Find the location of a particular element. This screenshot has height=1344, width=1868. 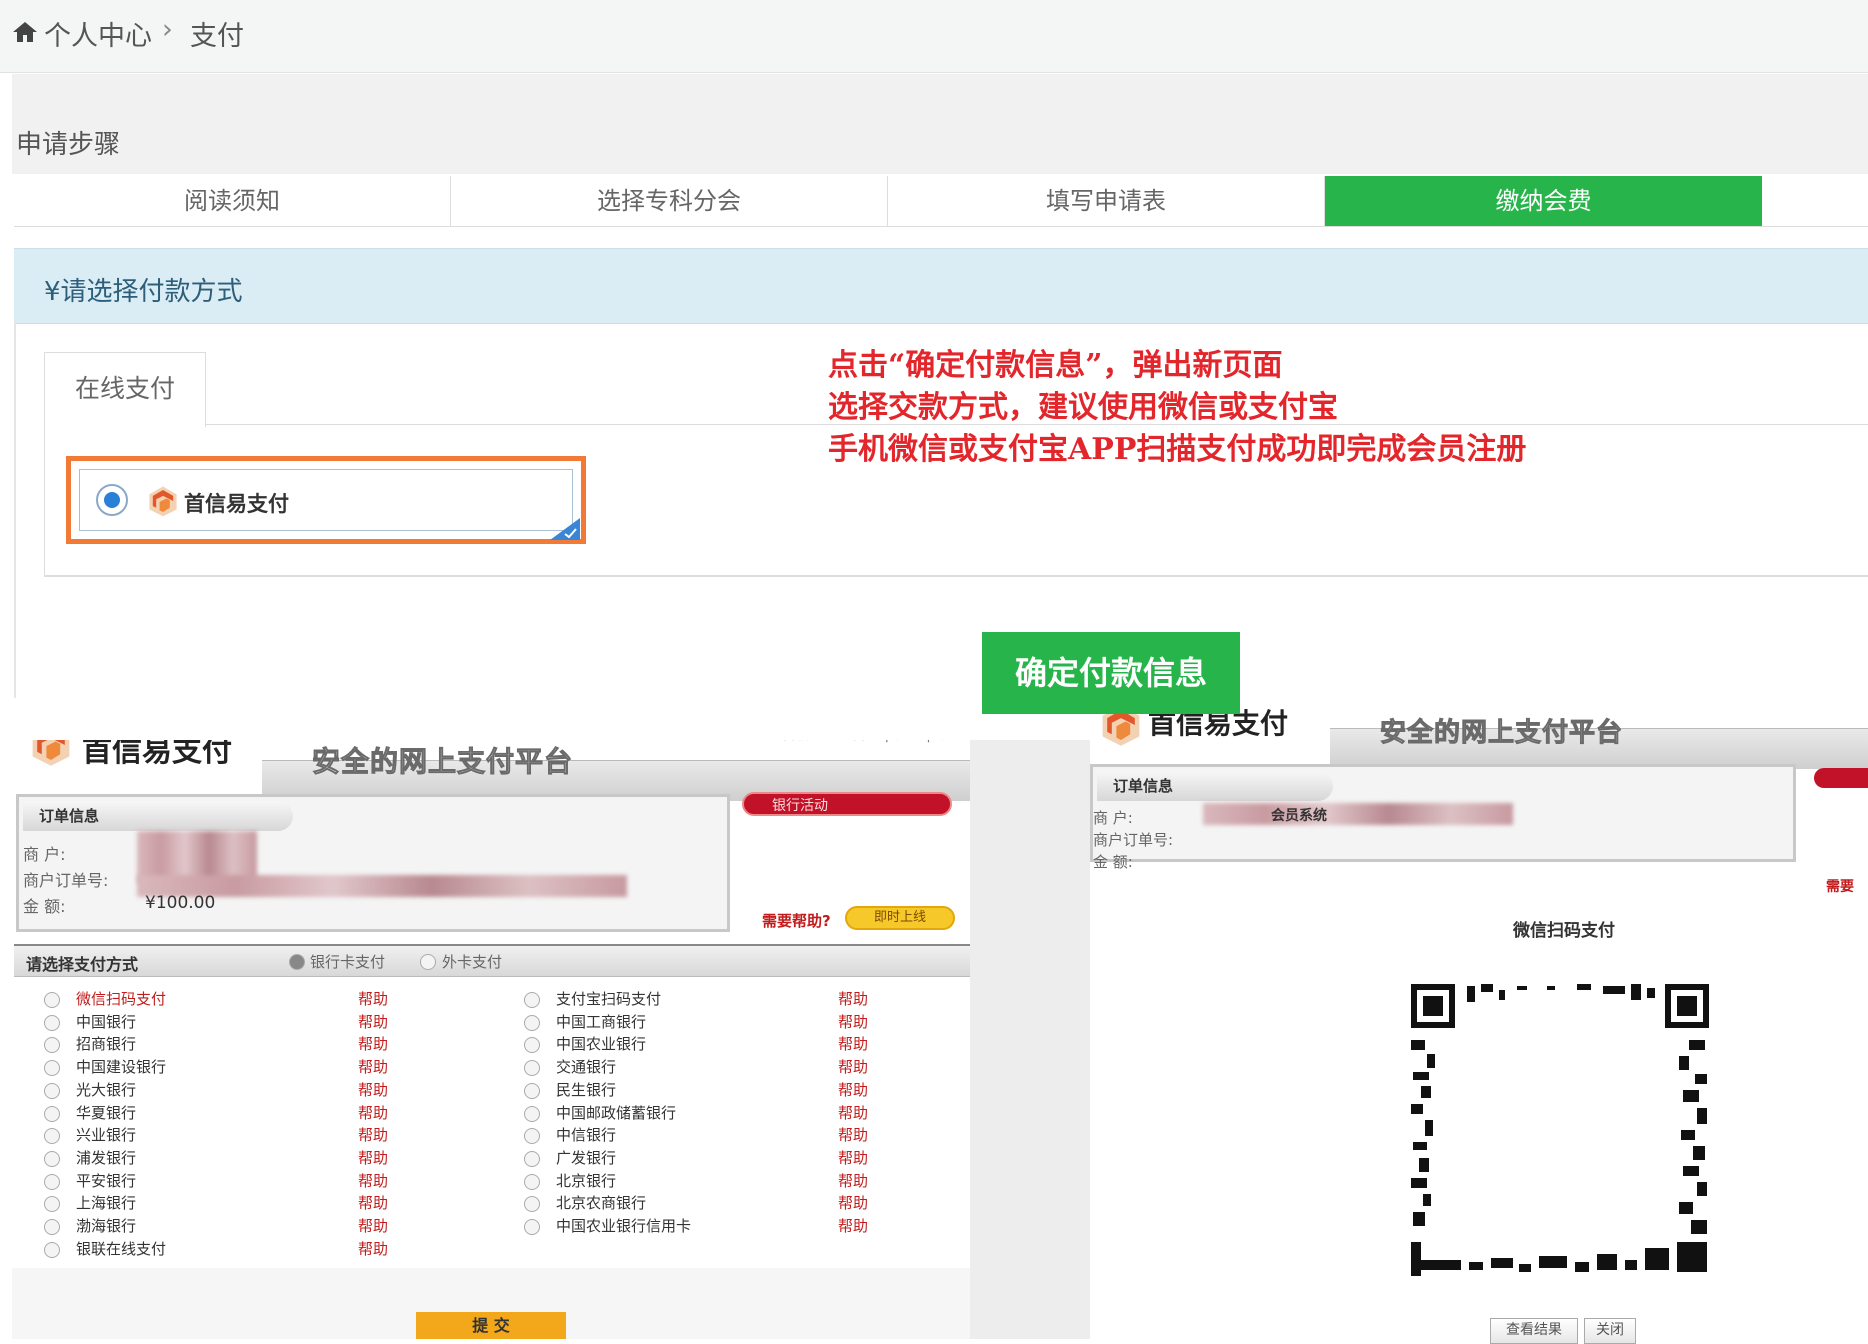

bank-right-label: 中国农业银行 is located at coordinates (601, 1044).